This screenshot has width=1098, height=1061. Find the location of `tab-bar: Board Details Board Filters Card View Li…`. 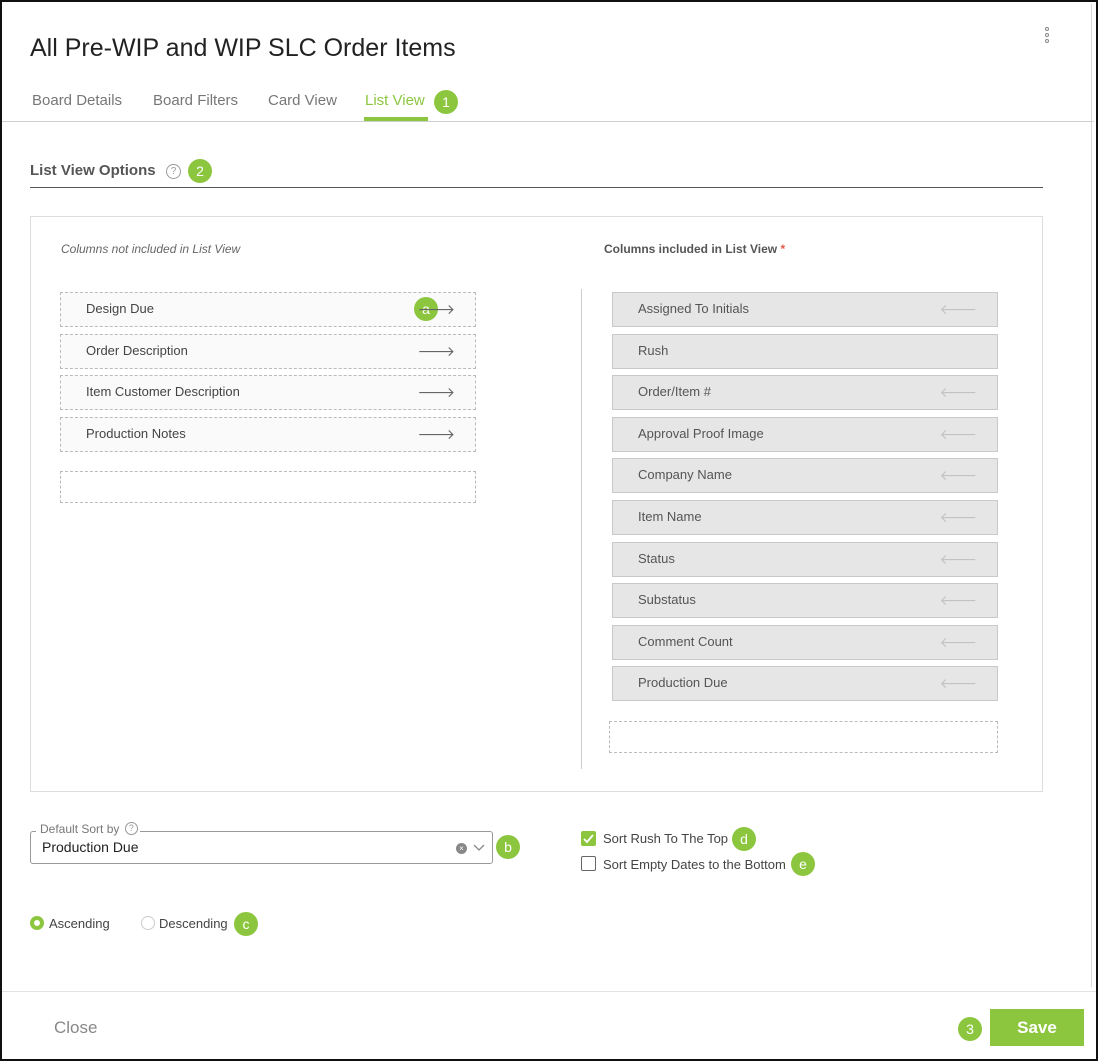

tab-bar: Board Details Board Filters Card View Li… is located at coordinates (548, 104).